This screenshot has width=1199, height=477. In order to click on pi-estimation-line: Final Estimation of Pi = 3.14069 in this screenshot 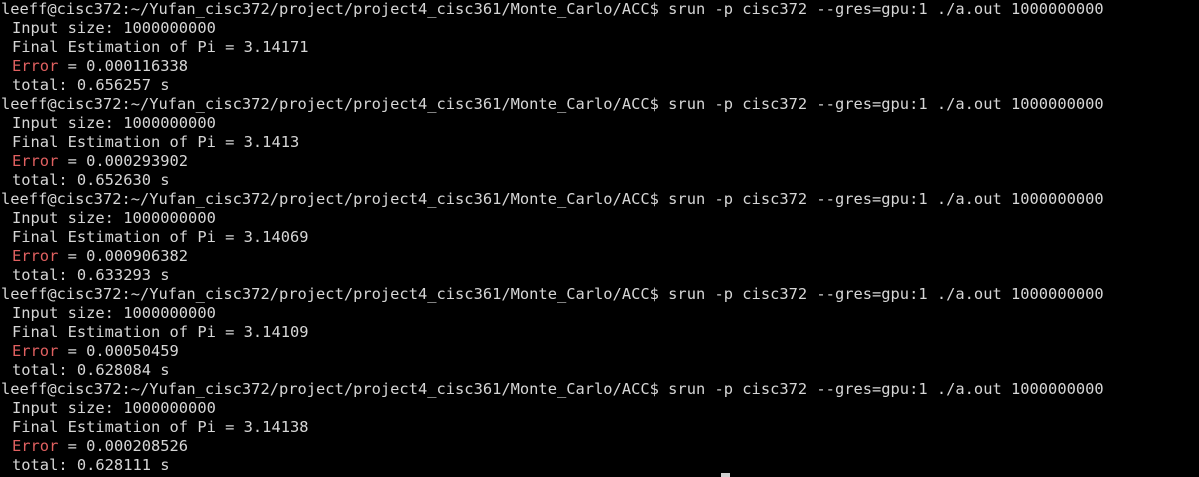, I will do `click(160, 237)`.